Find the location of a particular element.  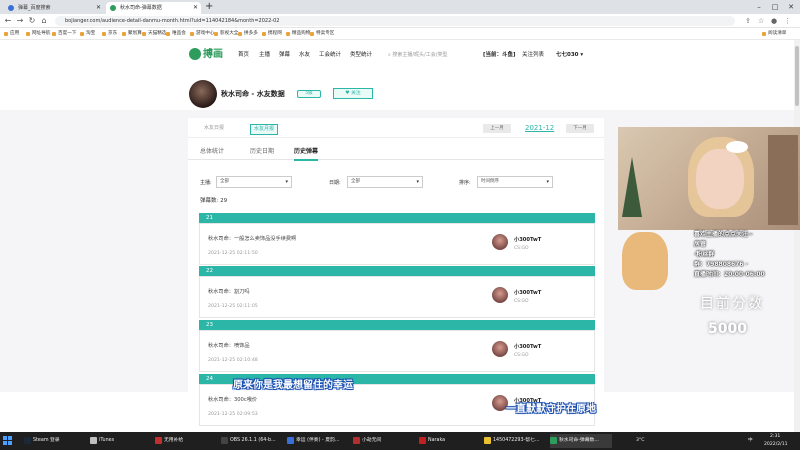

taskbar-item: 无用补给 is located at coordinates (186, 441).